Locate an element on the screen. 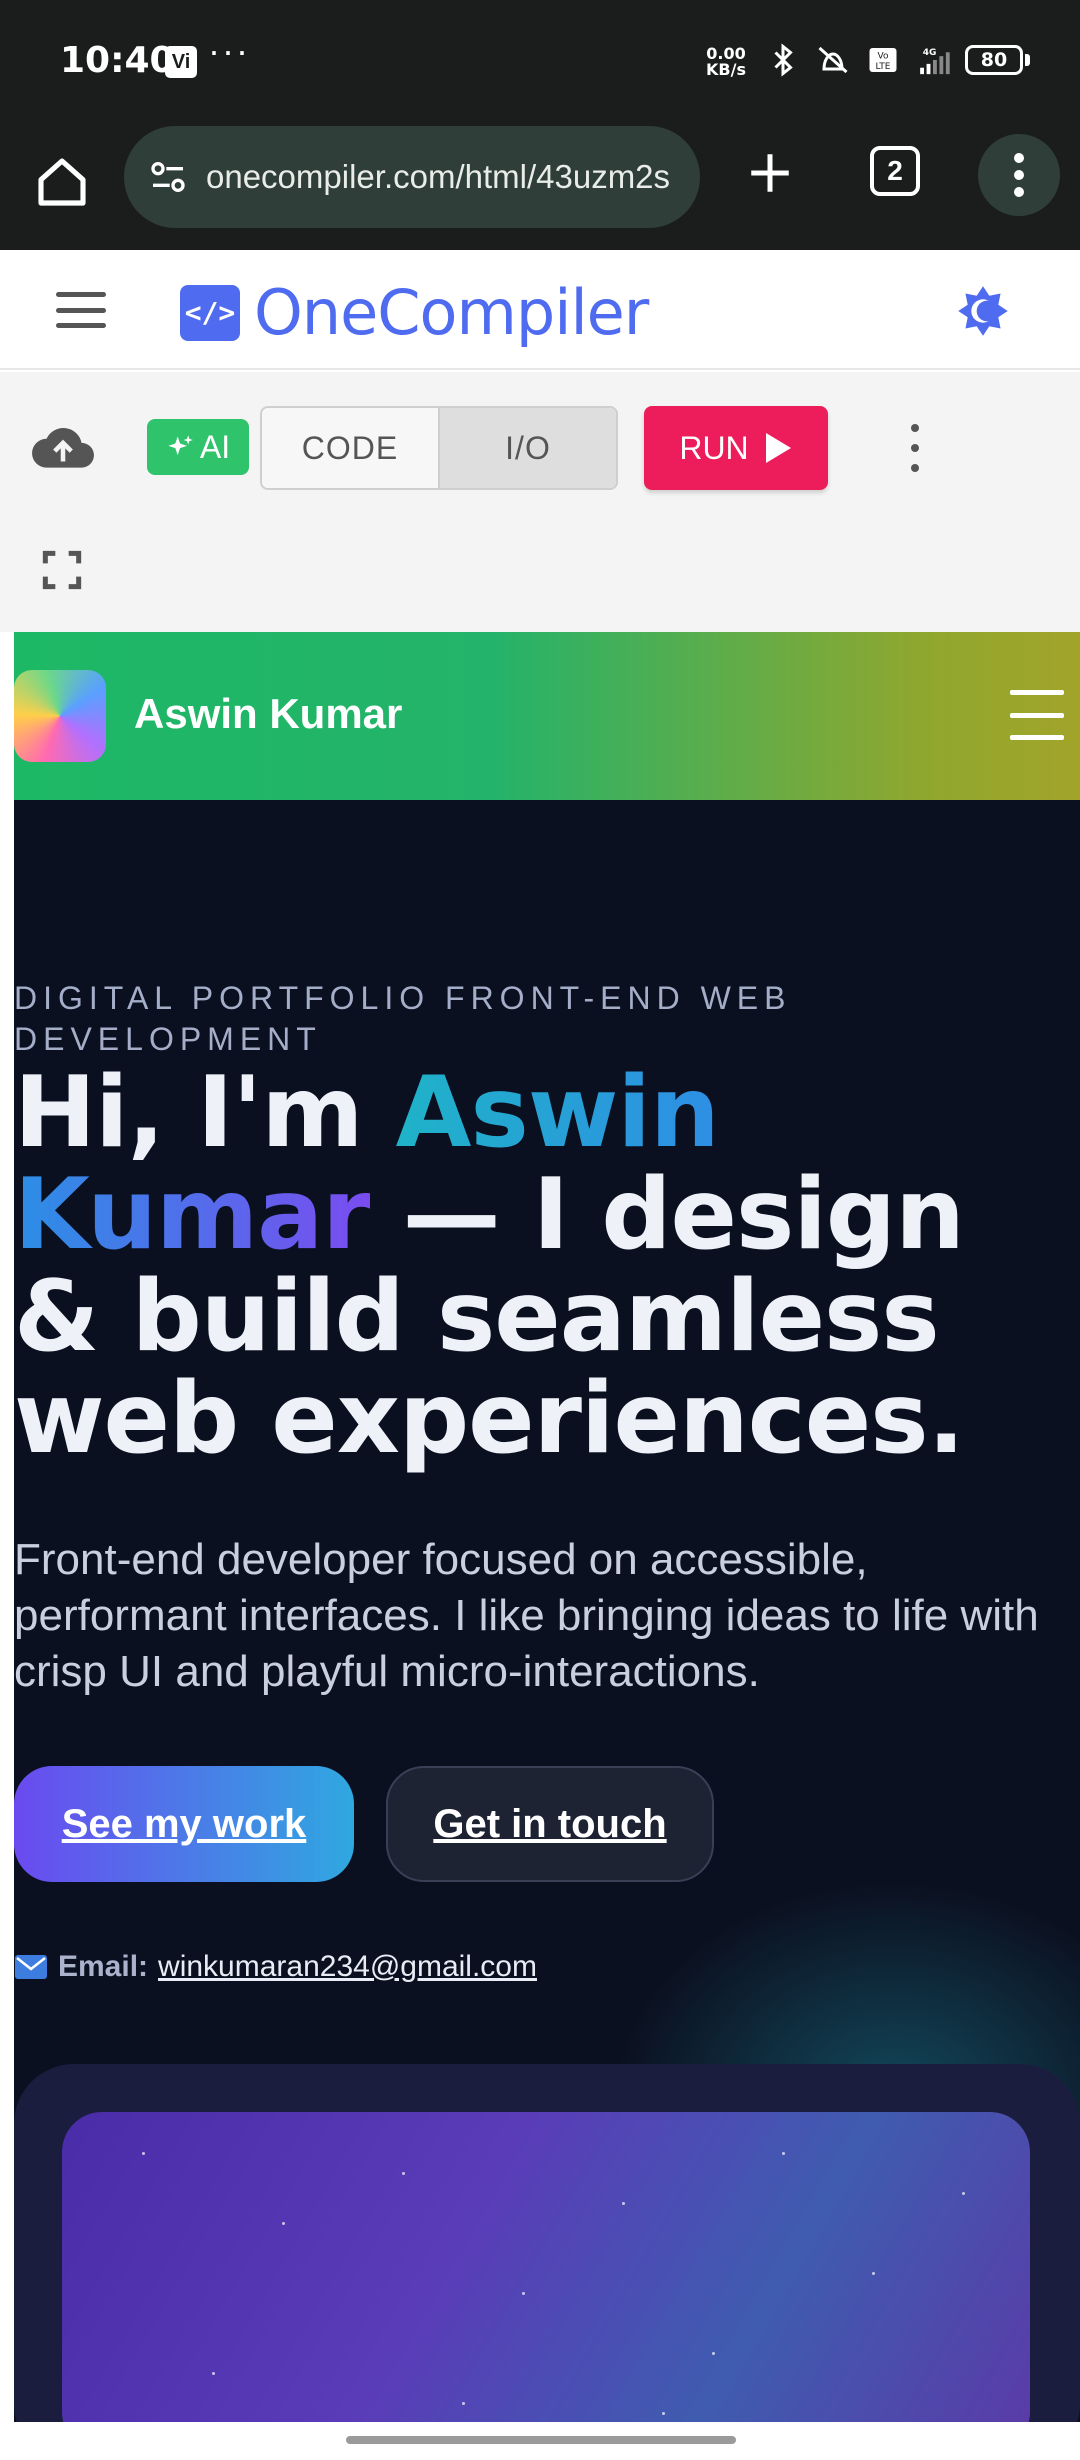 The height and width of the screenshot is (2460, 1080). email-label: Email: is located at coordinates (103, 1966).